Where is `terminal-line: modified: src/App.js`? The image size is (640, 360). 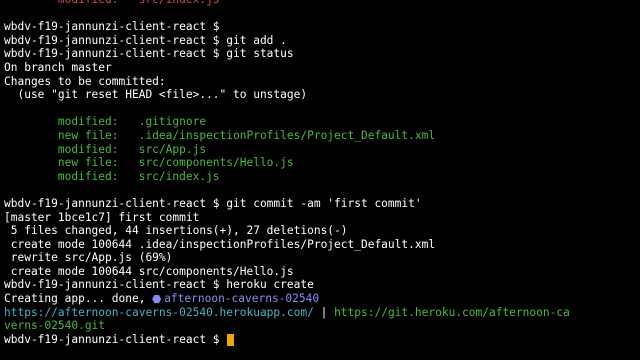
terminal-line: modified: src/App.js is located at coordinates (322, 150).